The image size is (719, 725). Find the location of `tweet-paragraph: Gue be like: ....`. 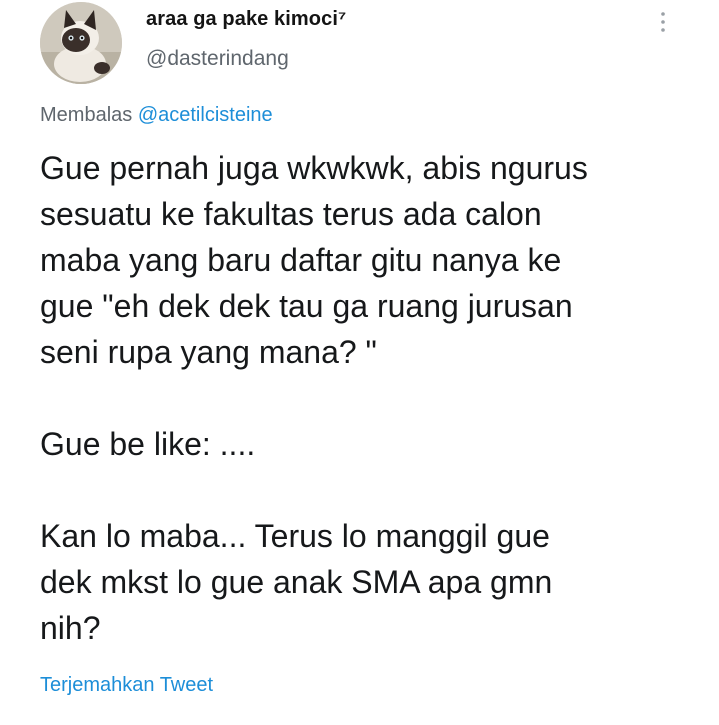

tweet-paragraph: Gue be like: .... is located at coordinates (148, 444).